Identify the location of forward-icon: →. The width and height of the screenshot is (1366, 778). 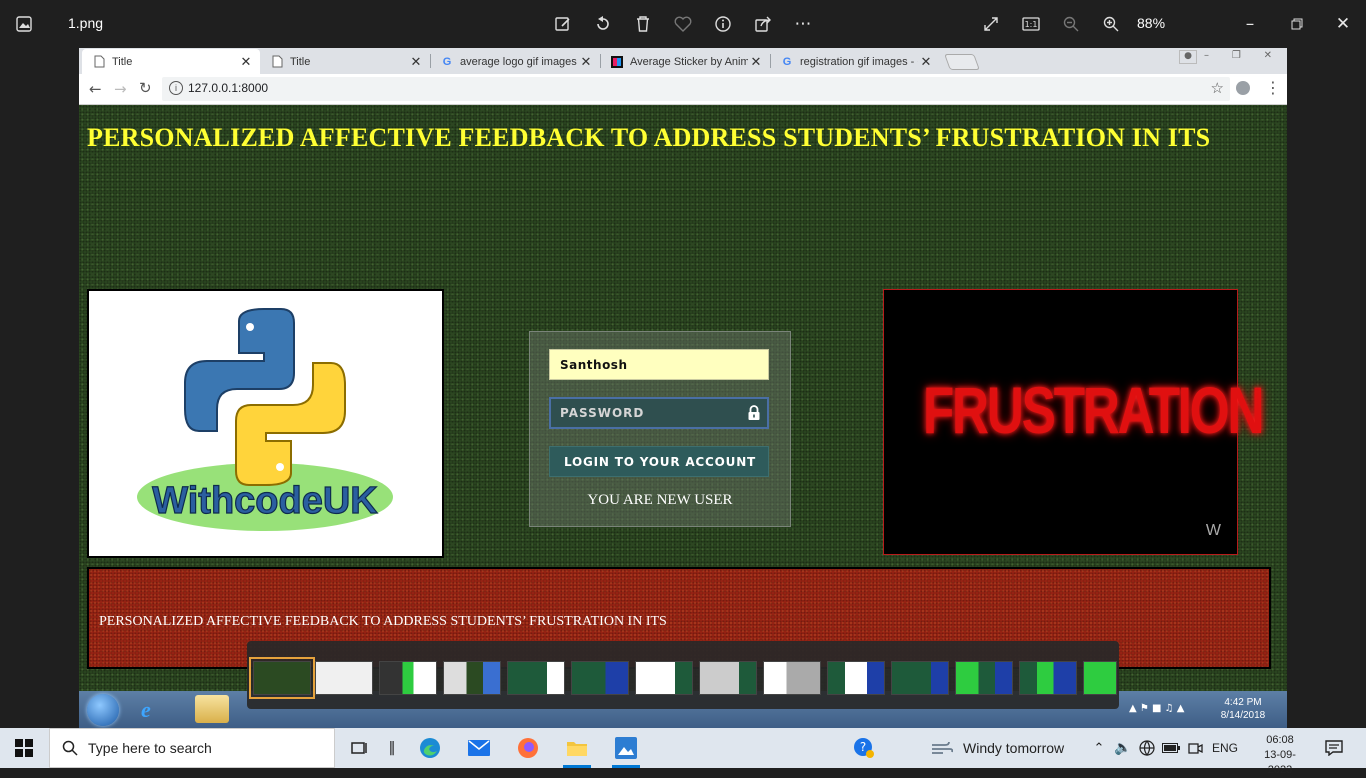
(120, 89).